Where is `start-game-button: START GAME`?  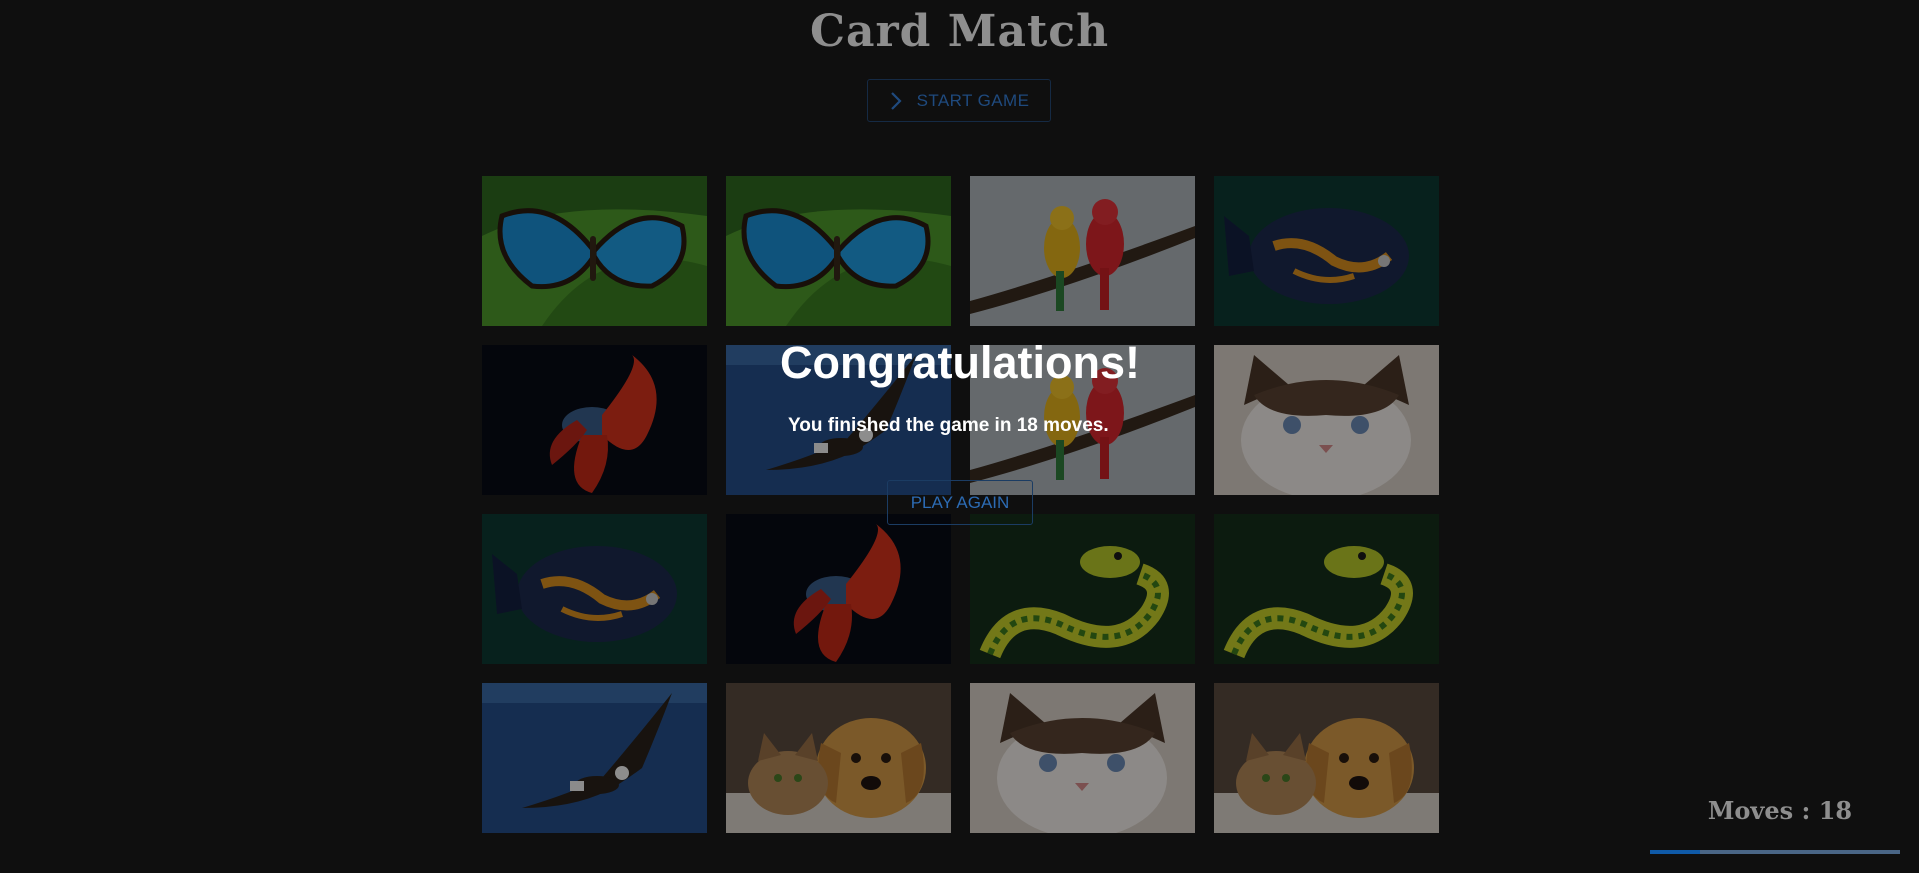 start-game-button: START GAME is located at coordinates (959, 100).